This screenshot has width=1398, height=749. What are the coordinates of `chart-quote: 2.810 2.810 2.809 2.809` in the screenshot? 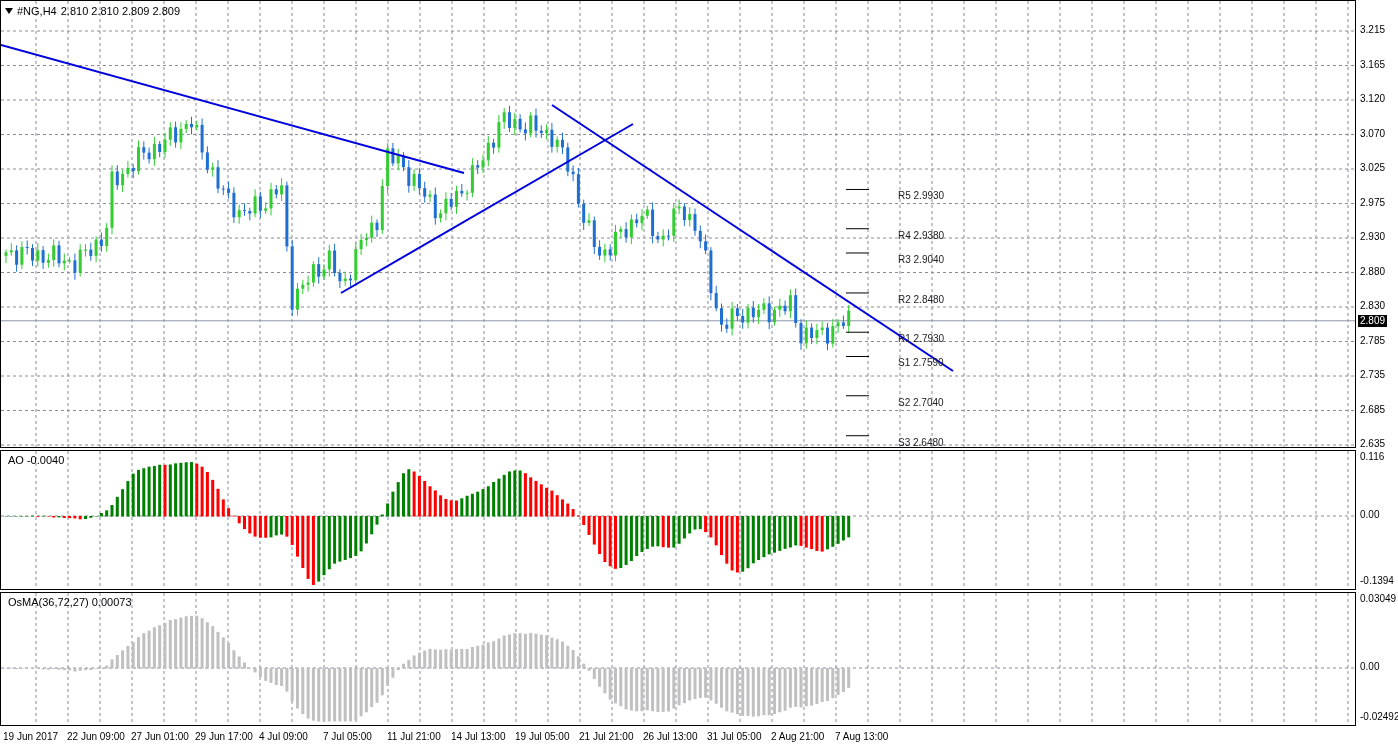 It's located at (120, 11).